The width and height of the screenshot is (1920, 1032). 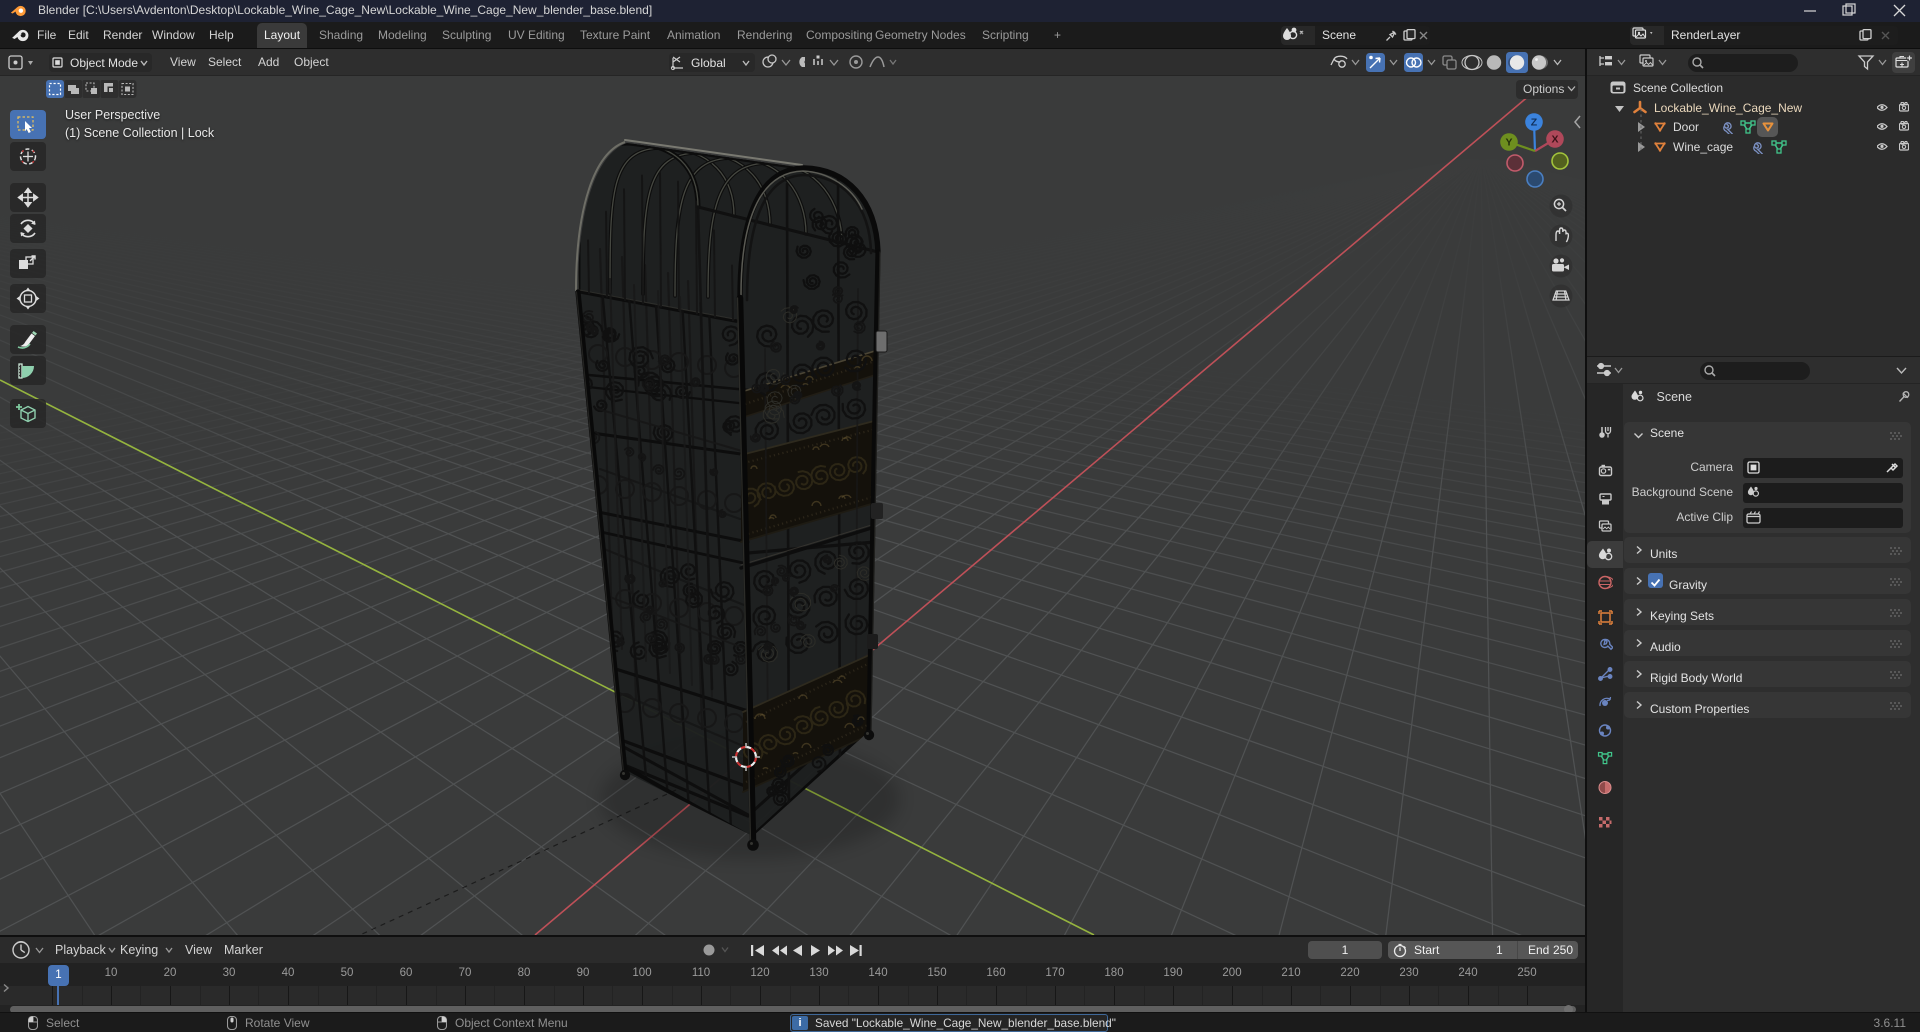 What do you see at coordinates (1554, 140) in the screenshot?
I see `svg-text: X` at bounding box center [1554, 140].